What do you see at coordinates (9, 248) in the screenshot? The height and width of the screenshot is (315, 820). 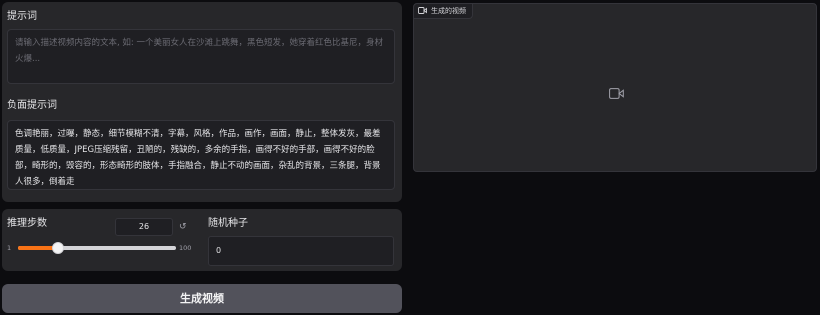 I see `steps-min-label: 1` at bounding box center [9, 248].